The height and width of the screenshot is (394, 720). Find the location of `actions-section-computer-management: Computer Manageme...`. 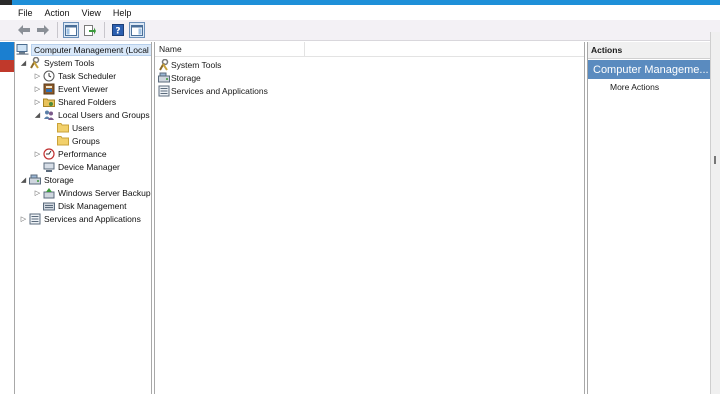

actions-section-computer-management: Computer Manageme... is located at coordinates (649, 69).